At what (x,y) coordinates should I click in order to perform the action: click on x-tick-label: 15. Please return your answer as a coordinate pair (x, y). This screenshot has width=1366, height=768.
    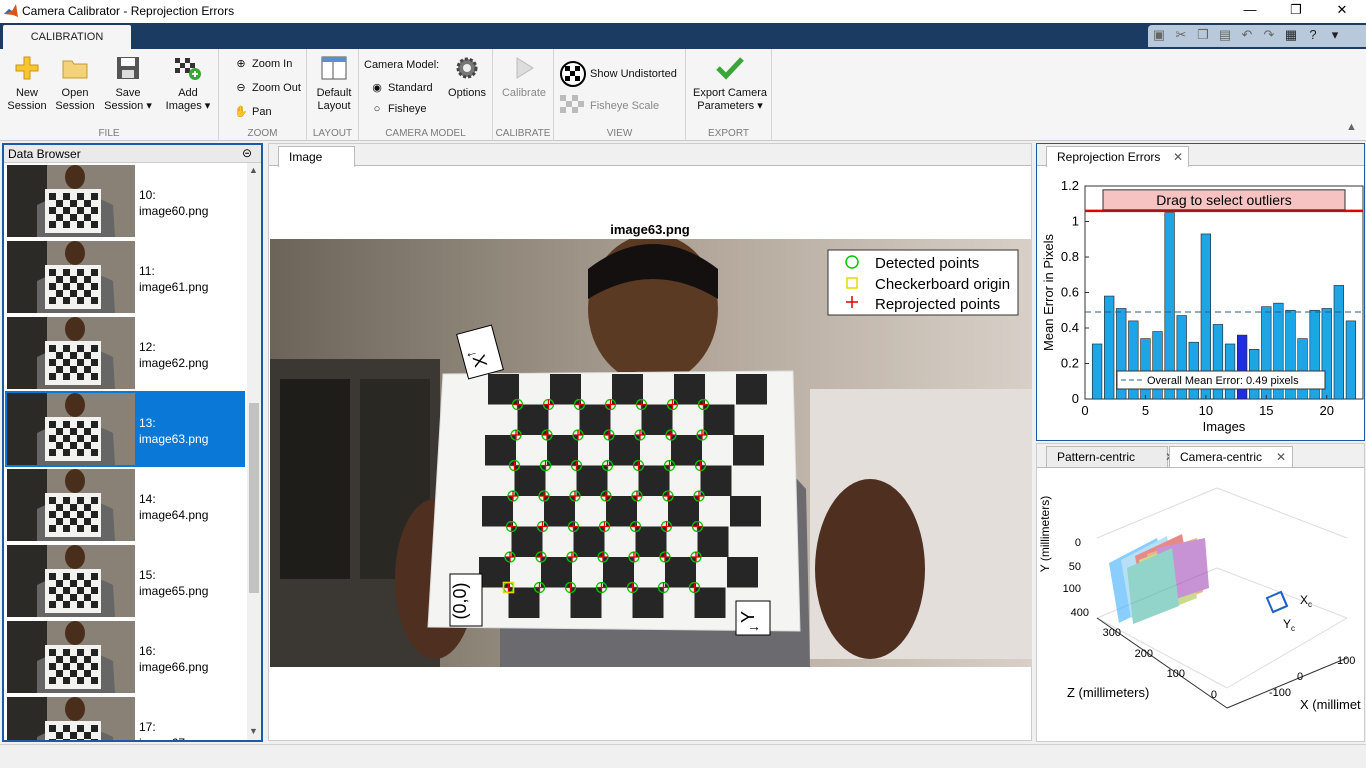
    Looking at the image, I should click on (1266, 410).